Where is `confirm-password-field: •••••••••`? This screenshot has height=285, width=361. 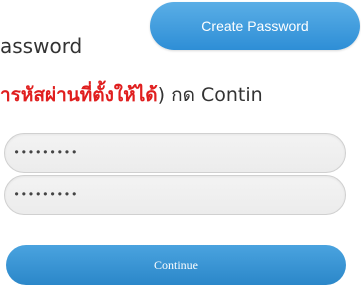 confirm-password-field: ••••••••• is located at coordinates (175, 195).